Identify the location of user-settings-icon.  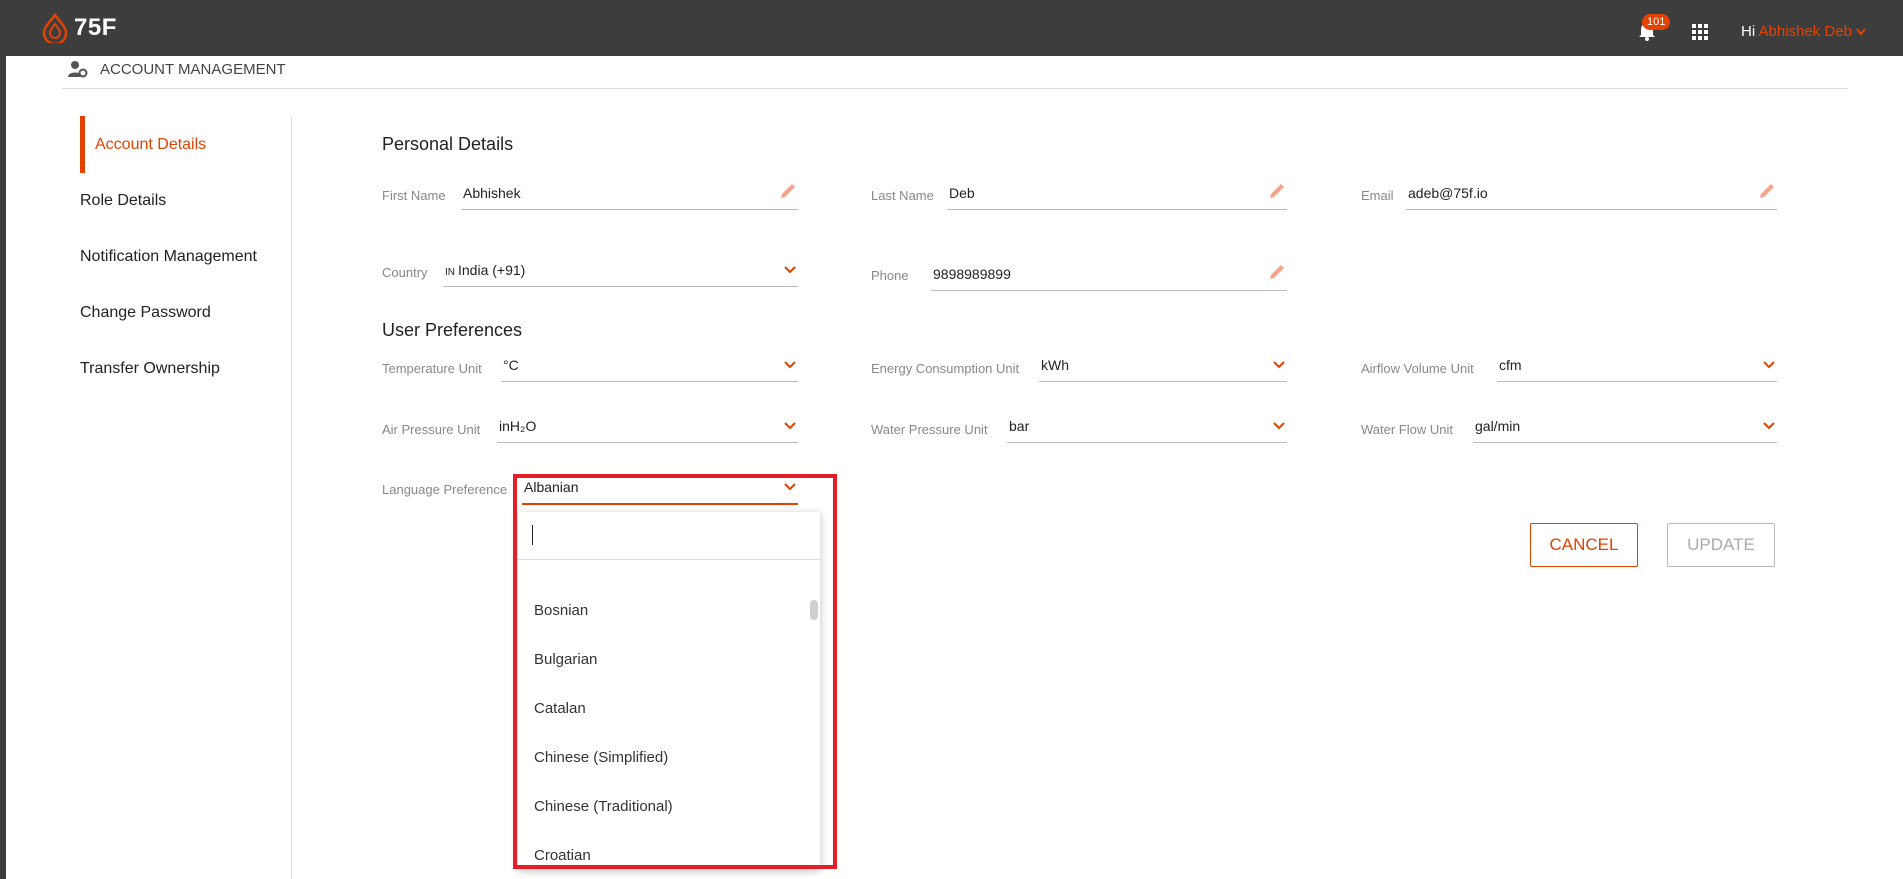
(78, 69).